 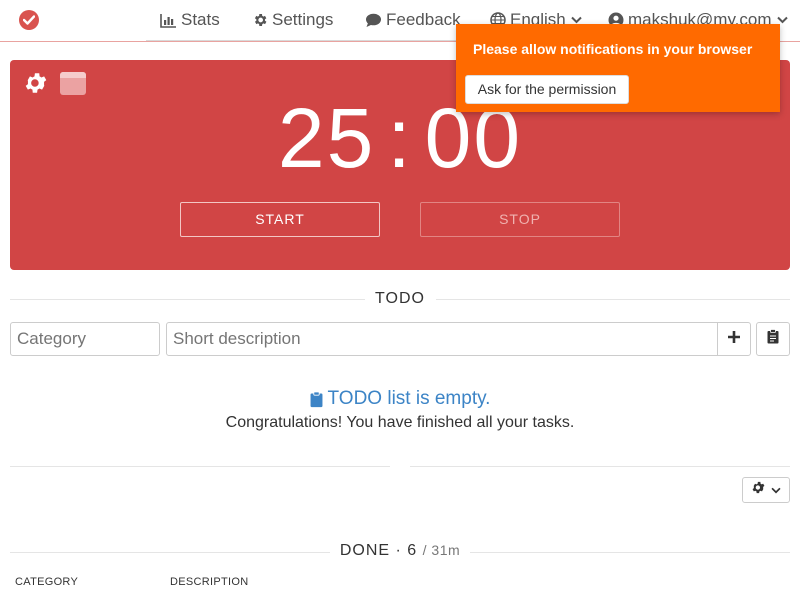 I want to click on clipboard-button, so click(x=773, y=339).